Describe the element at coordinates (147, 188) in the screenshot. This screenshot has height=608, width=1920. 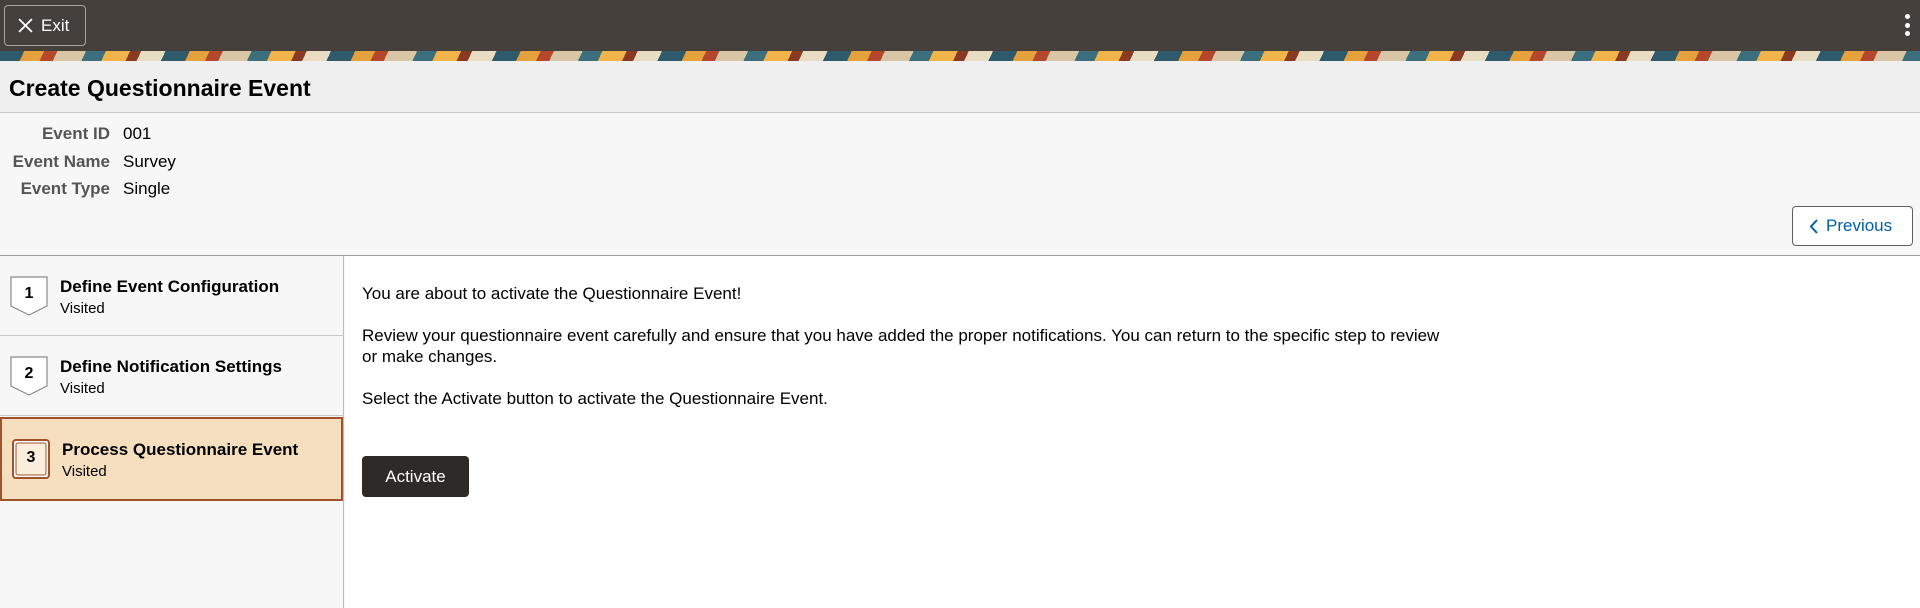
I see `event-type-value: Single` at that location.